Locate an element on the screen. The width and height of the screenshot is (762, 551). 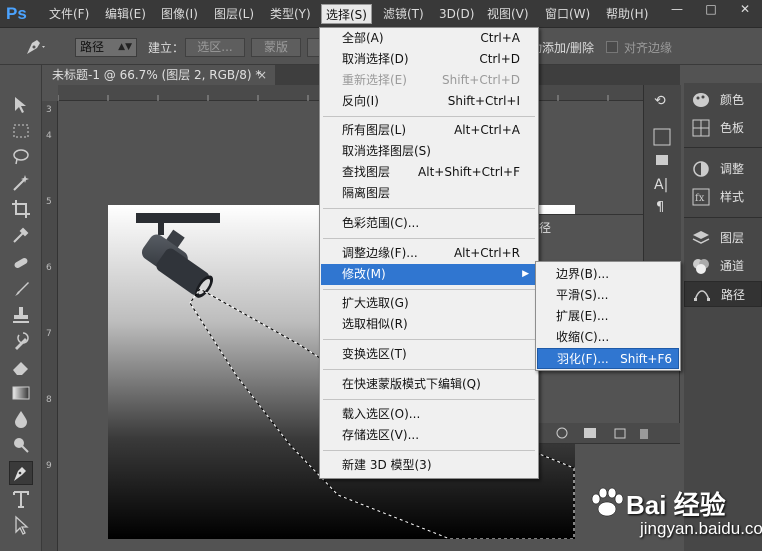
panel-dock: 颜色 色板 调整 fx 样式 图层 通道 路径 is located at coordinates (723, 317).